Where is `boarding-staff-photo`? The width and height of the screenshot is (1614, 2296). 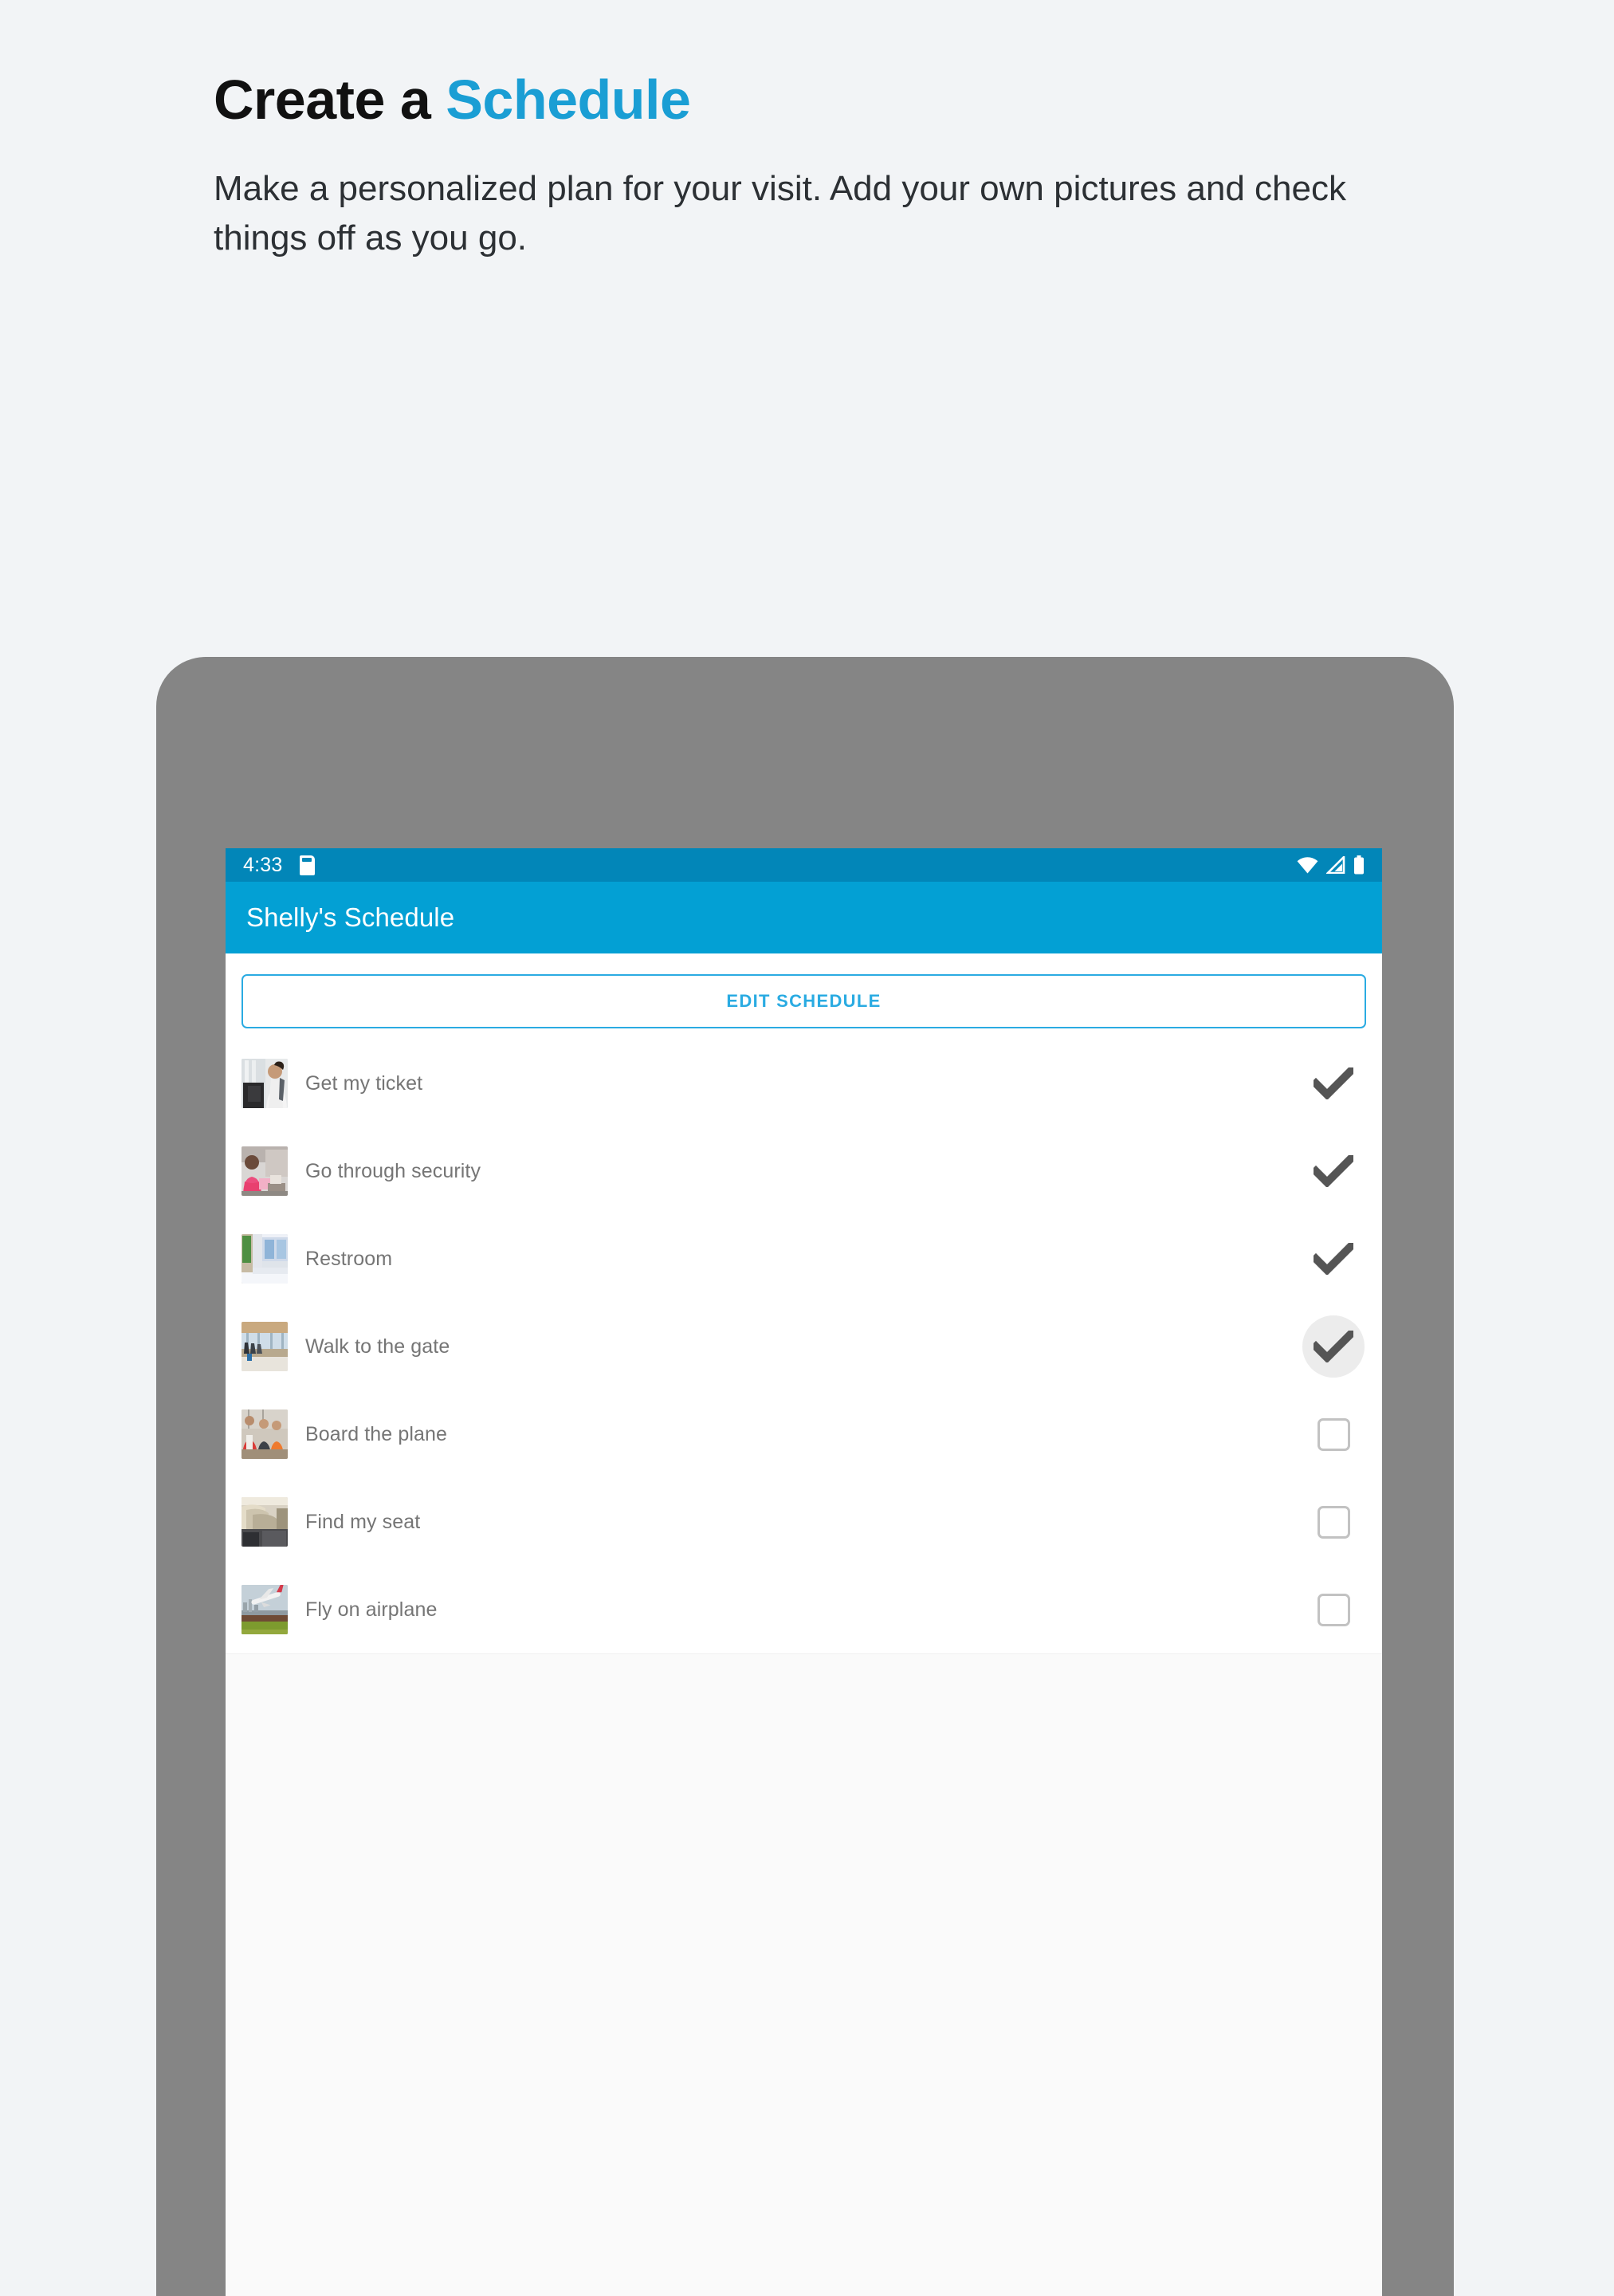 boarding-staff-photo is located at coordinates (265, 1434).